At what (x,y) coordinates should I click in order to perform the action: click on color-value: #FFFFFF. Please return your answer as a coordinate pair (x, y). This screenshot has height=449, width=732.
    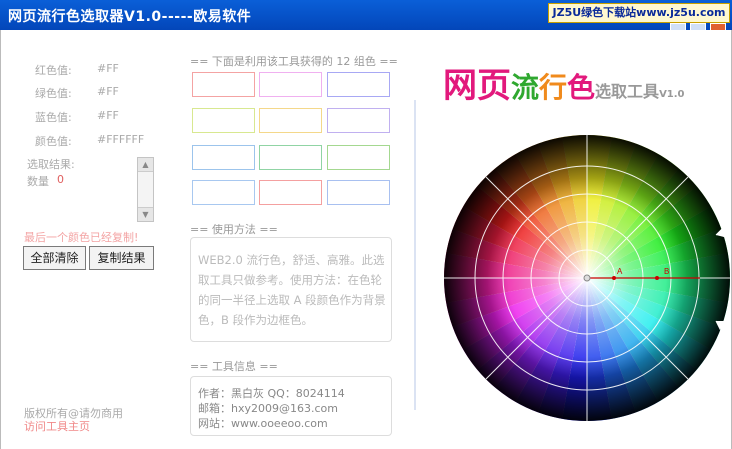
    Looking at the image, I should click on (121, 139).